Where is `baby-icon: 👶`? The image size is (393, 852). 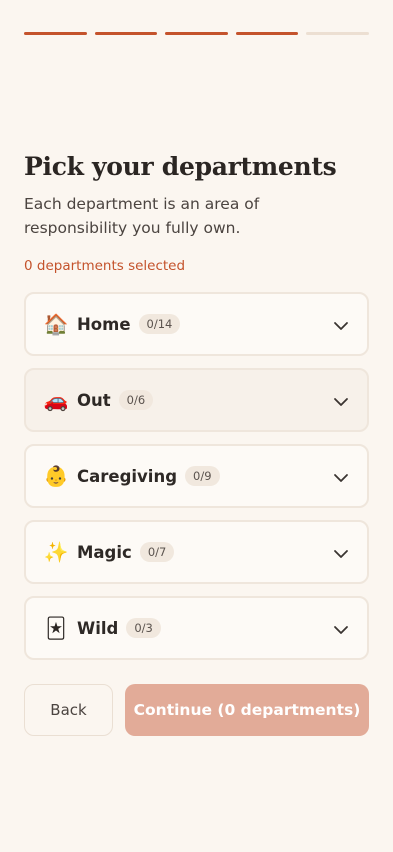
baby-icon: 👶 is located at coordinates (56, 476).